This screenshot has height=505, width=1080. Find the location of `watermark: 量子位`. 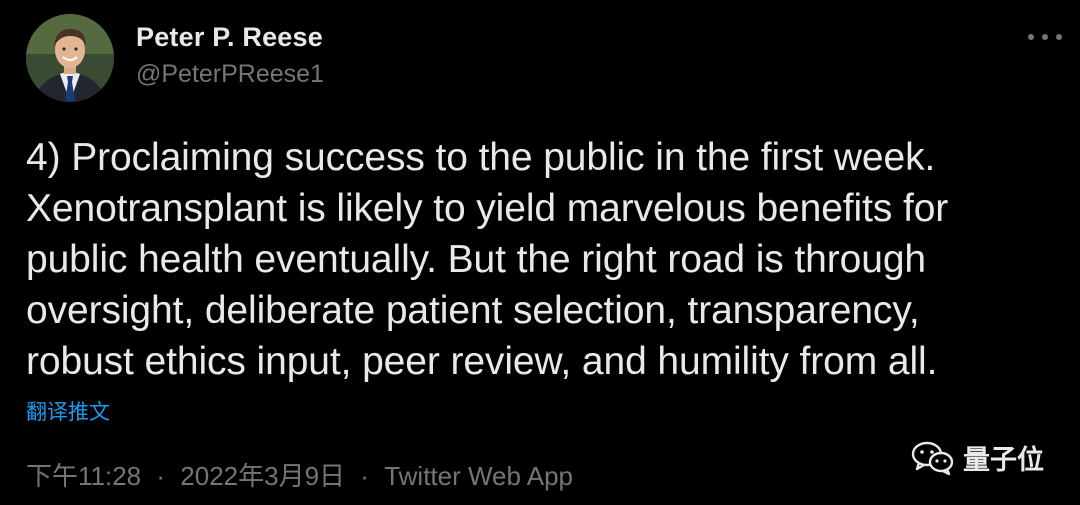

watermark: 量子位 is located at coordinates (977, 457).